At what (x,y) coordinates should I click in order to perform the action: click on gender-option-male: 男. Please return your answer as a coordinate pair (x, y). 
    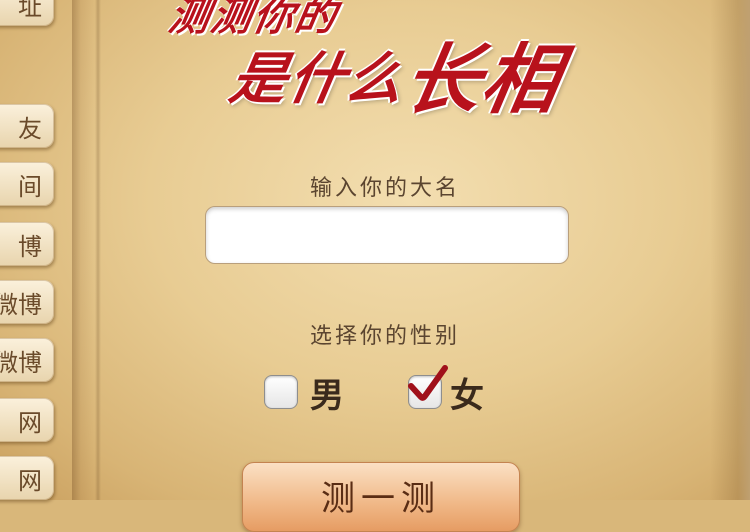
    Looking at the image, I should click on (304, 394).